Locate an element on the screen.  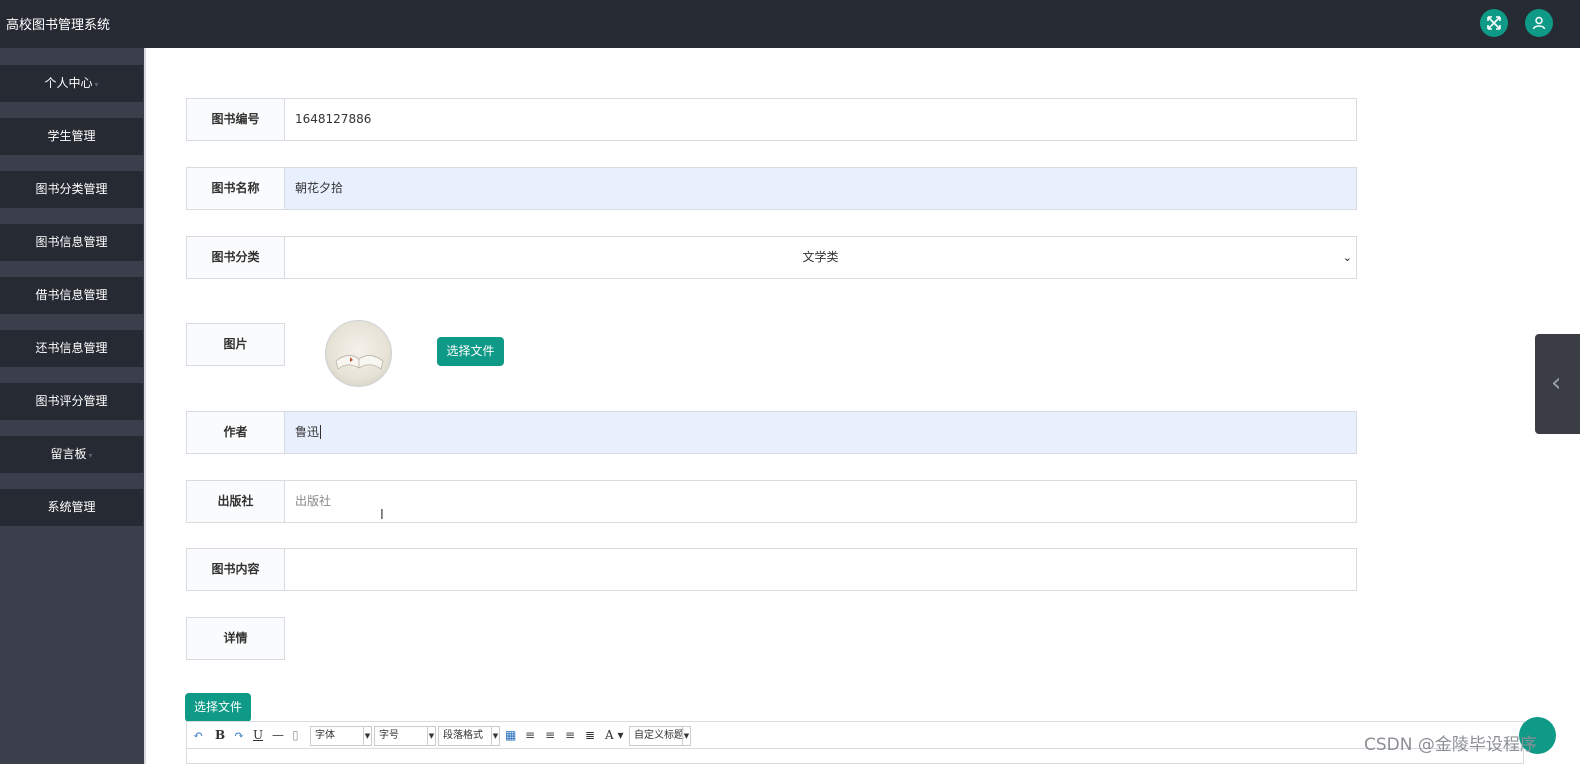
align-left-icon: ≡ is located at coordinates (530, 735).